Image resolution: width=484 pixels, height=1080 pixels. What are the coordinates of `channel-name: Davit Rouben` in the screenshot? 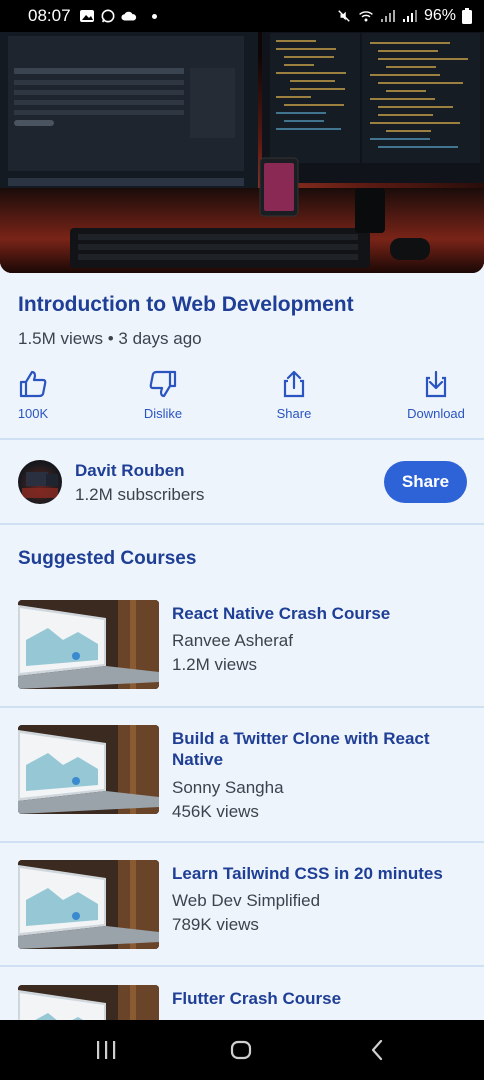 It's located at (130, 471).